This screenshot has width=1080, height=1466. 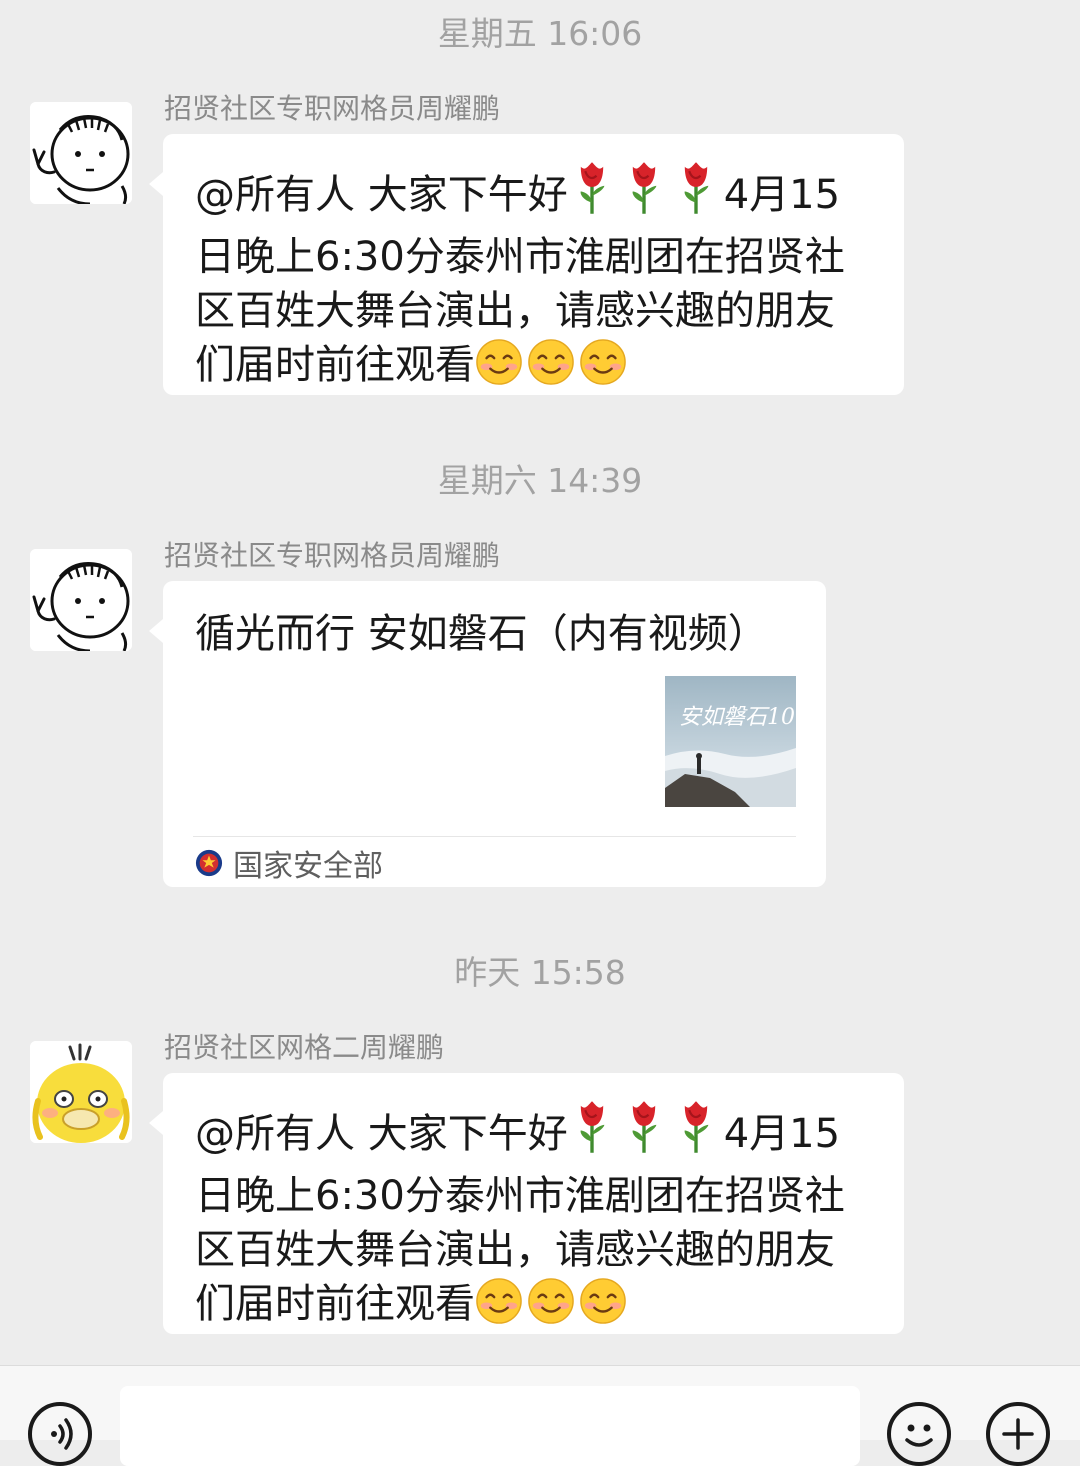 What do you see at coordinates (209, 863) in the screenshot?
I see `national-emblem-icon` at bounding box center [209, 863].